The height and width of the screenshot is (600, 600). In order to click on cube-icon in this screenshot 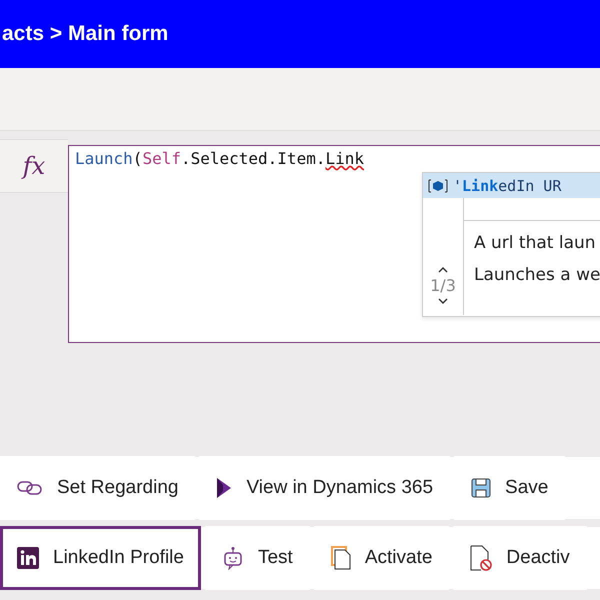, I will do `click(438, 185)`.